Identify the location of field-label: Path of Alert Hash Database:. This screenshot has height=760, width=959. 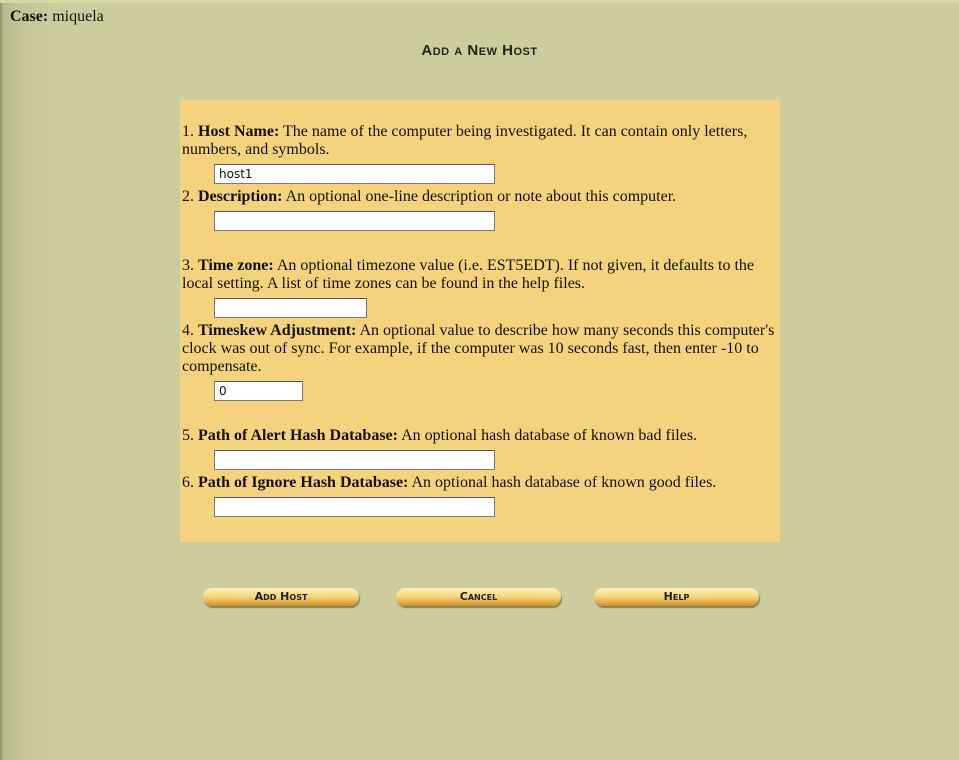
(298, 435).